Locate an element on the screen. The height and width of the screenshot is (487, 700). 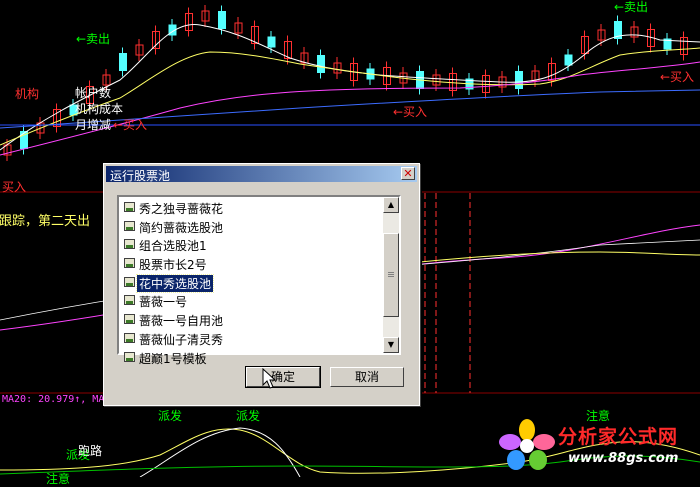
dialog-title: 运行股票池 is located at coordinates (140, 176).